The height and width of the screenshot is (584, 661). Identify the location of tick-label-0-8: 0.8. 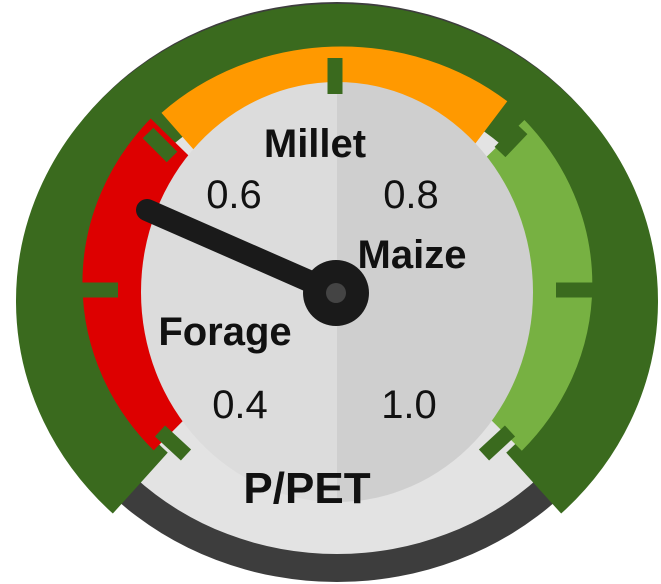
(411, 195).